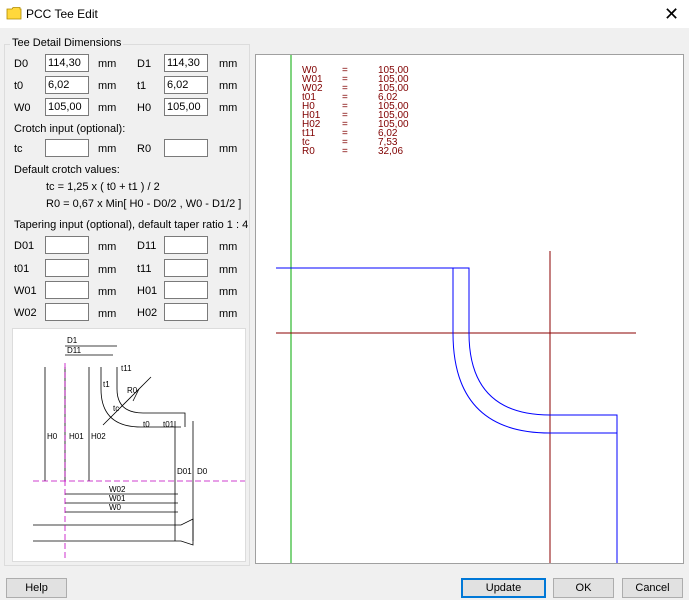  Describe the element at coordinates (107, 247) in the screenshot. I see `d01-unit: mm` at that location.